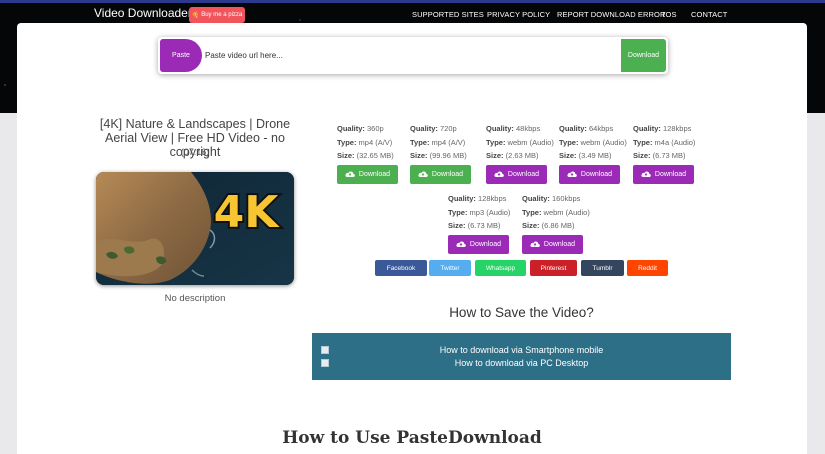 This screenshot has width=825, height=454. Describe the element at coordinates (548, 225) in the screenshot. I see `format-size: Size: (6.86 MB)` at that location.